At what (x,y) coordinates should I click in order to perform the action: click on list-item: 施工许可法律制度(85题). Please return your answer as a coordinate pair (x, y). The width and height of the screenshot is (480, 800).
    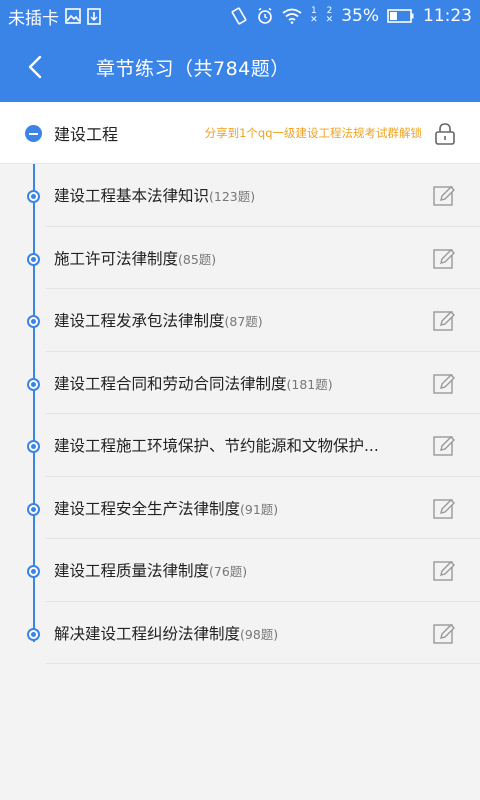
    Looking at the image, I should click on (240, 258).